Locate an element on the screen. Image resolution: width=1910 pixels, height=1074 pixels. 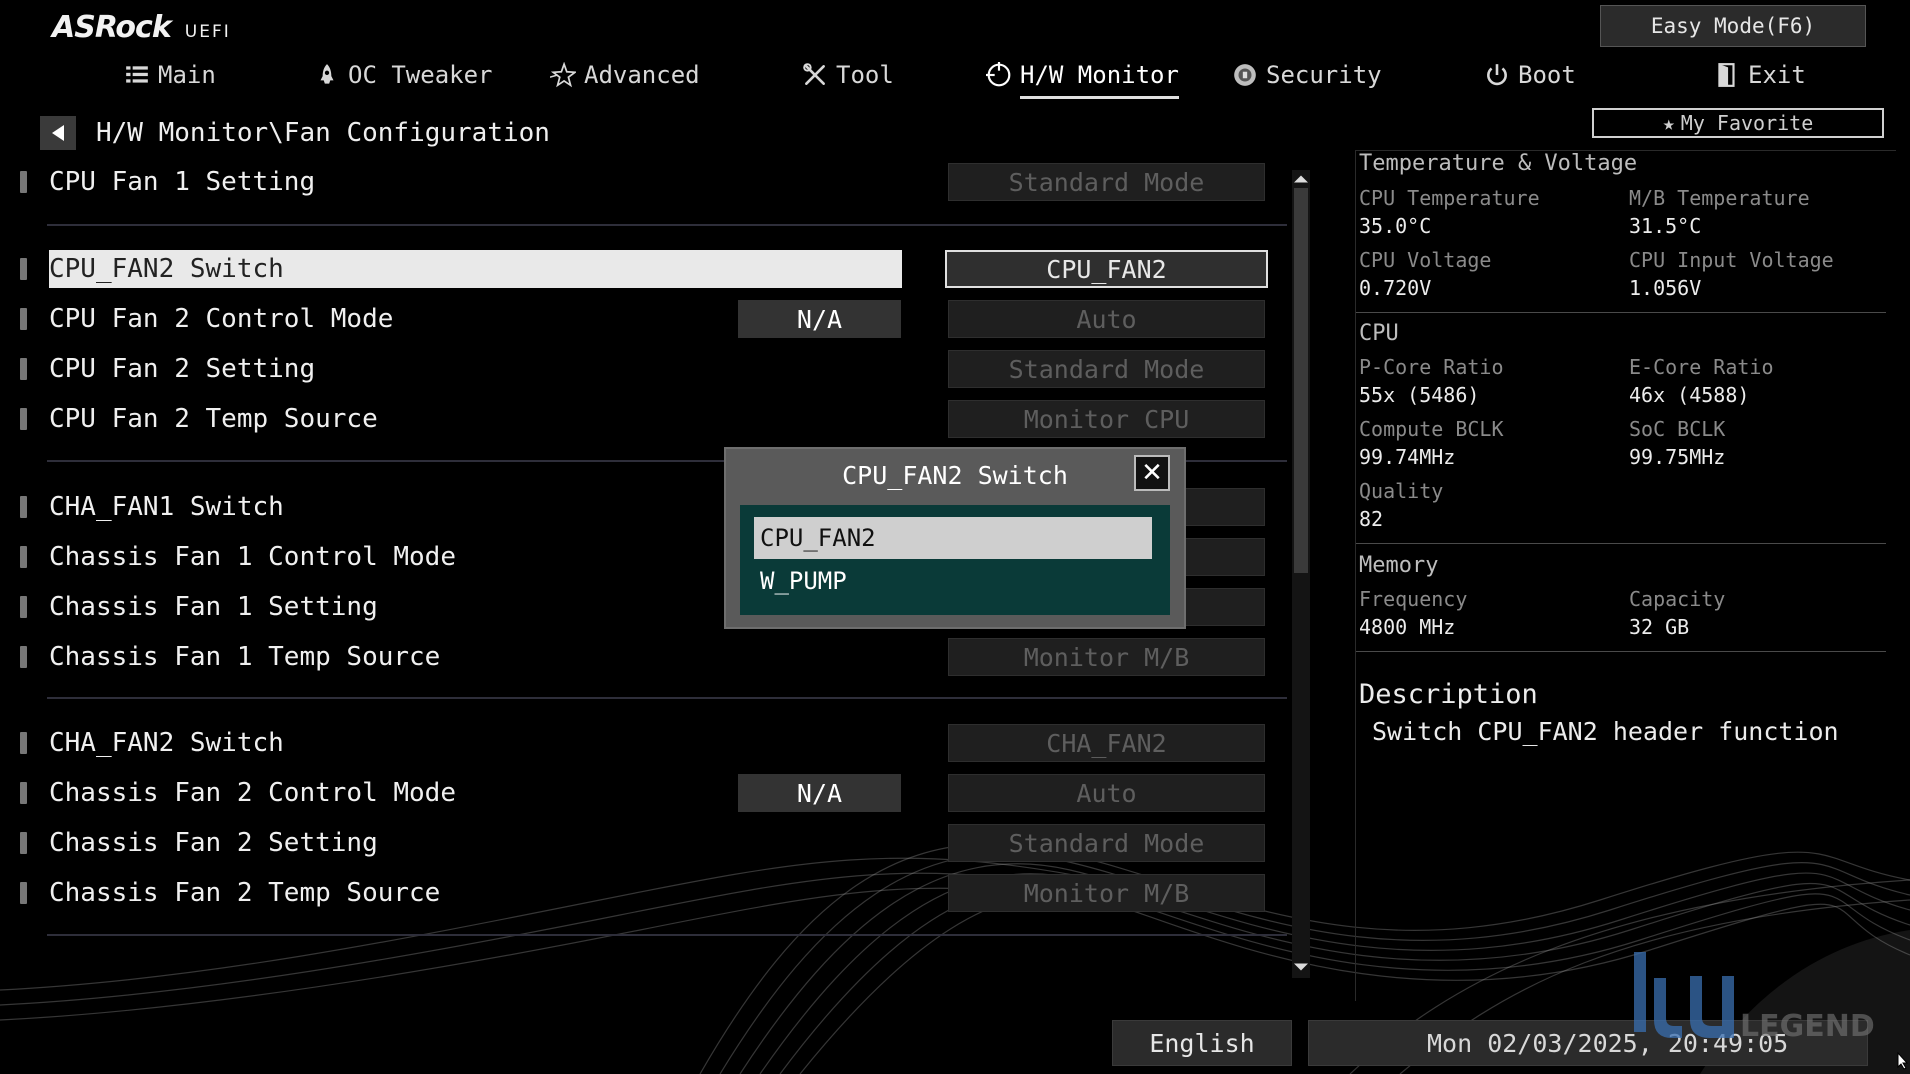
setting-label: Chassis Fan 1 Temp Source is located at coordinates (245, 657).